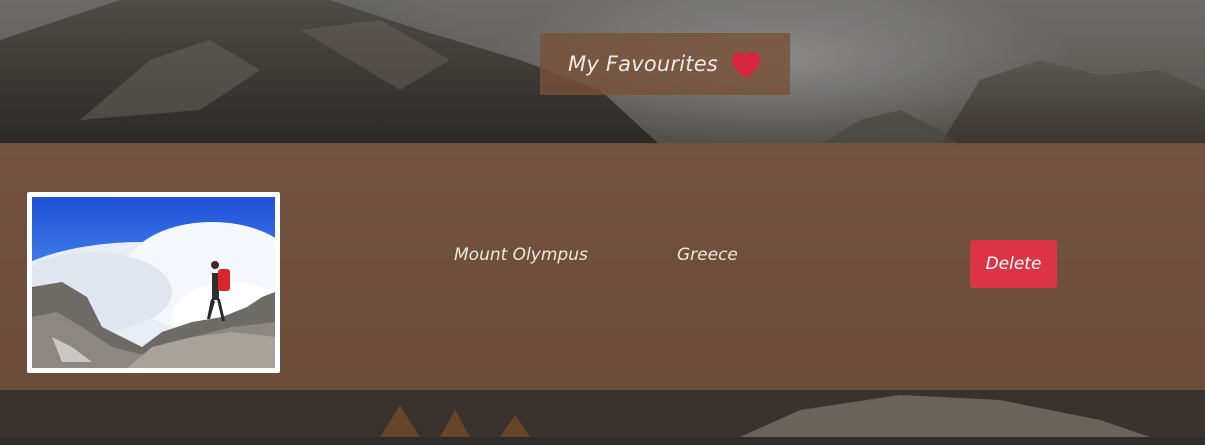 The height and width of the screenshot is (445, 1205). I want to click on heart-icon, so click(745, 65).